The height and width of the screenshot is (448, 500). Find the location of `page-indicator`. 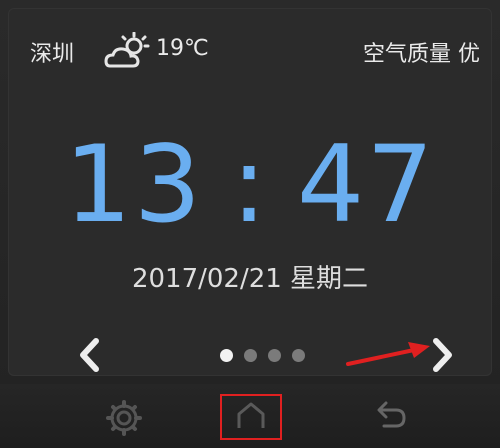

page-indicator is located at coordinates (270, 356).